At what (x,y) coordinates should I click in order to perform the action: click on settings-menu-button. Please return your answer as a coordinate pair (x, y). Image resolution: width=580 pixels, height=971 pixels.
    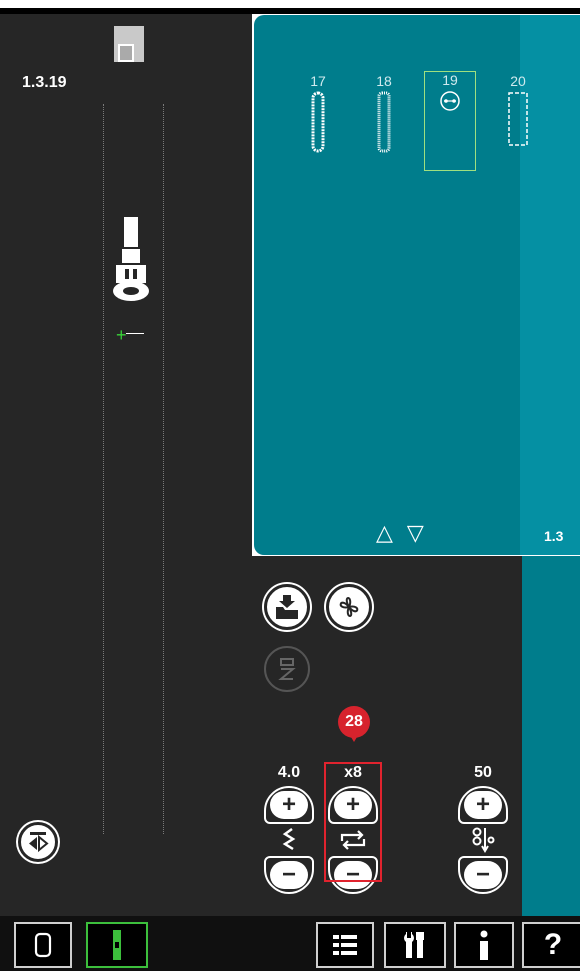
    Looking at the image, I should click on (415, 945).